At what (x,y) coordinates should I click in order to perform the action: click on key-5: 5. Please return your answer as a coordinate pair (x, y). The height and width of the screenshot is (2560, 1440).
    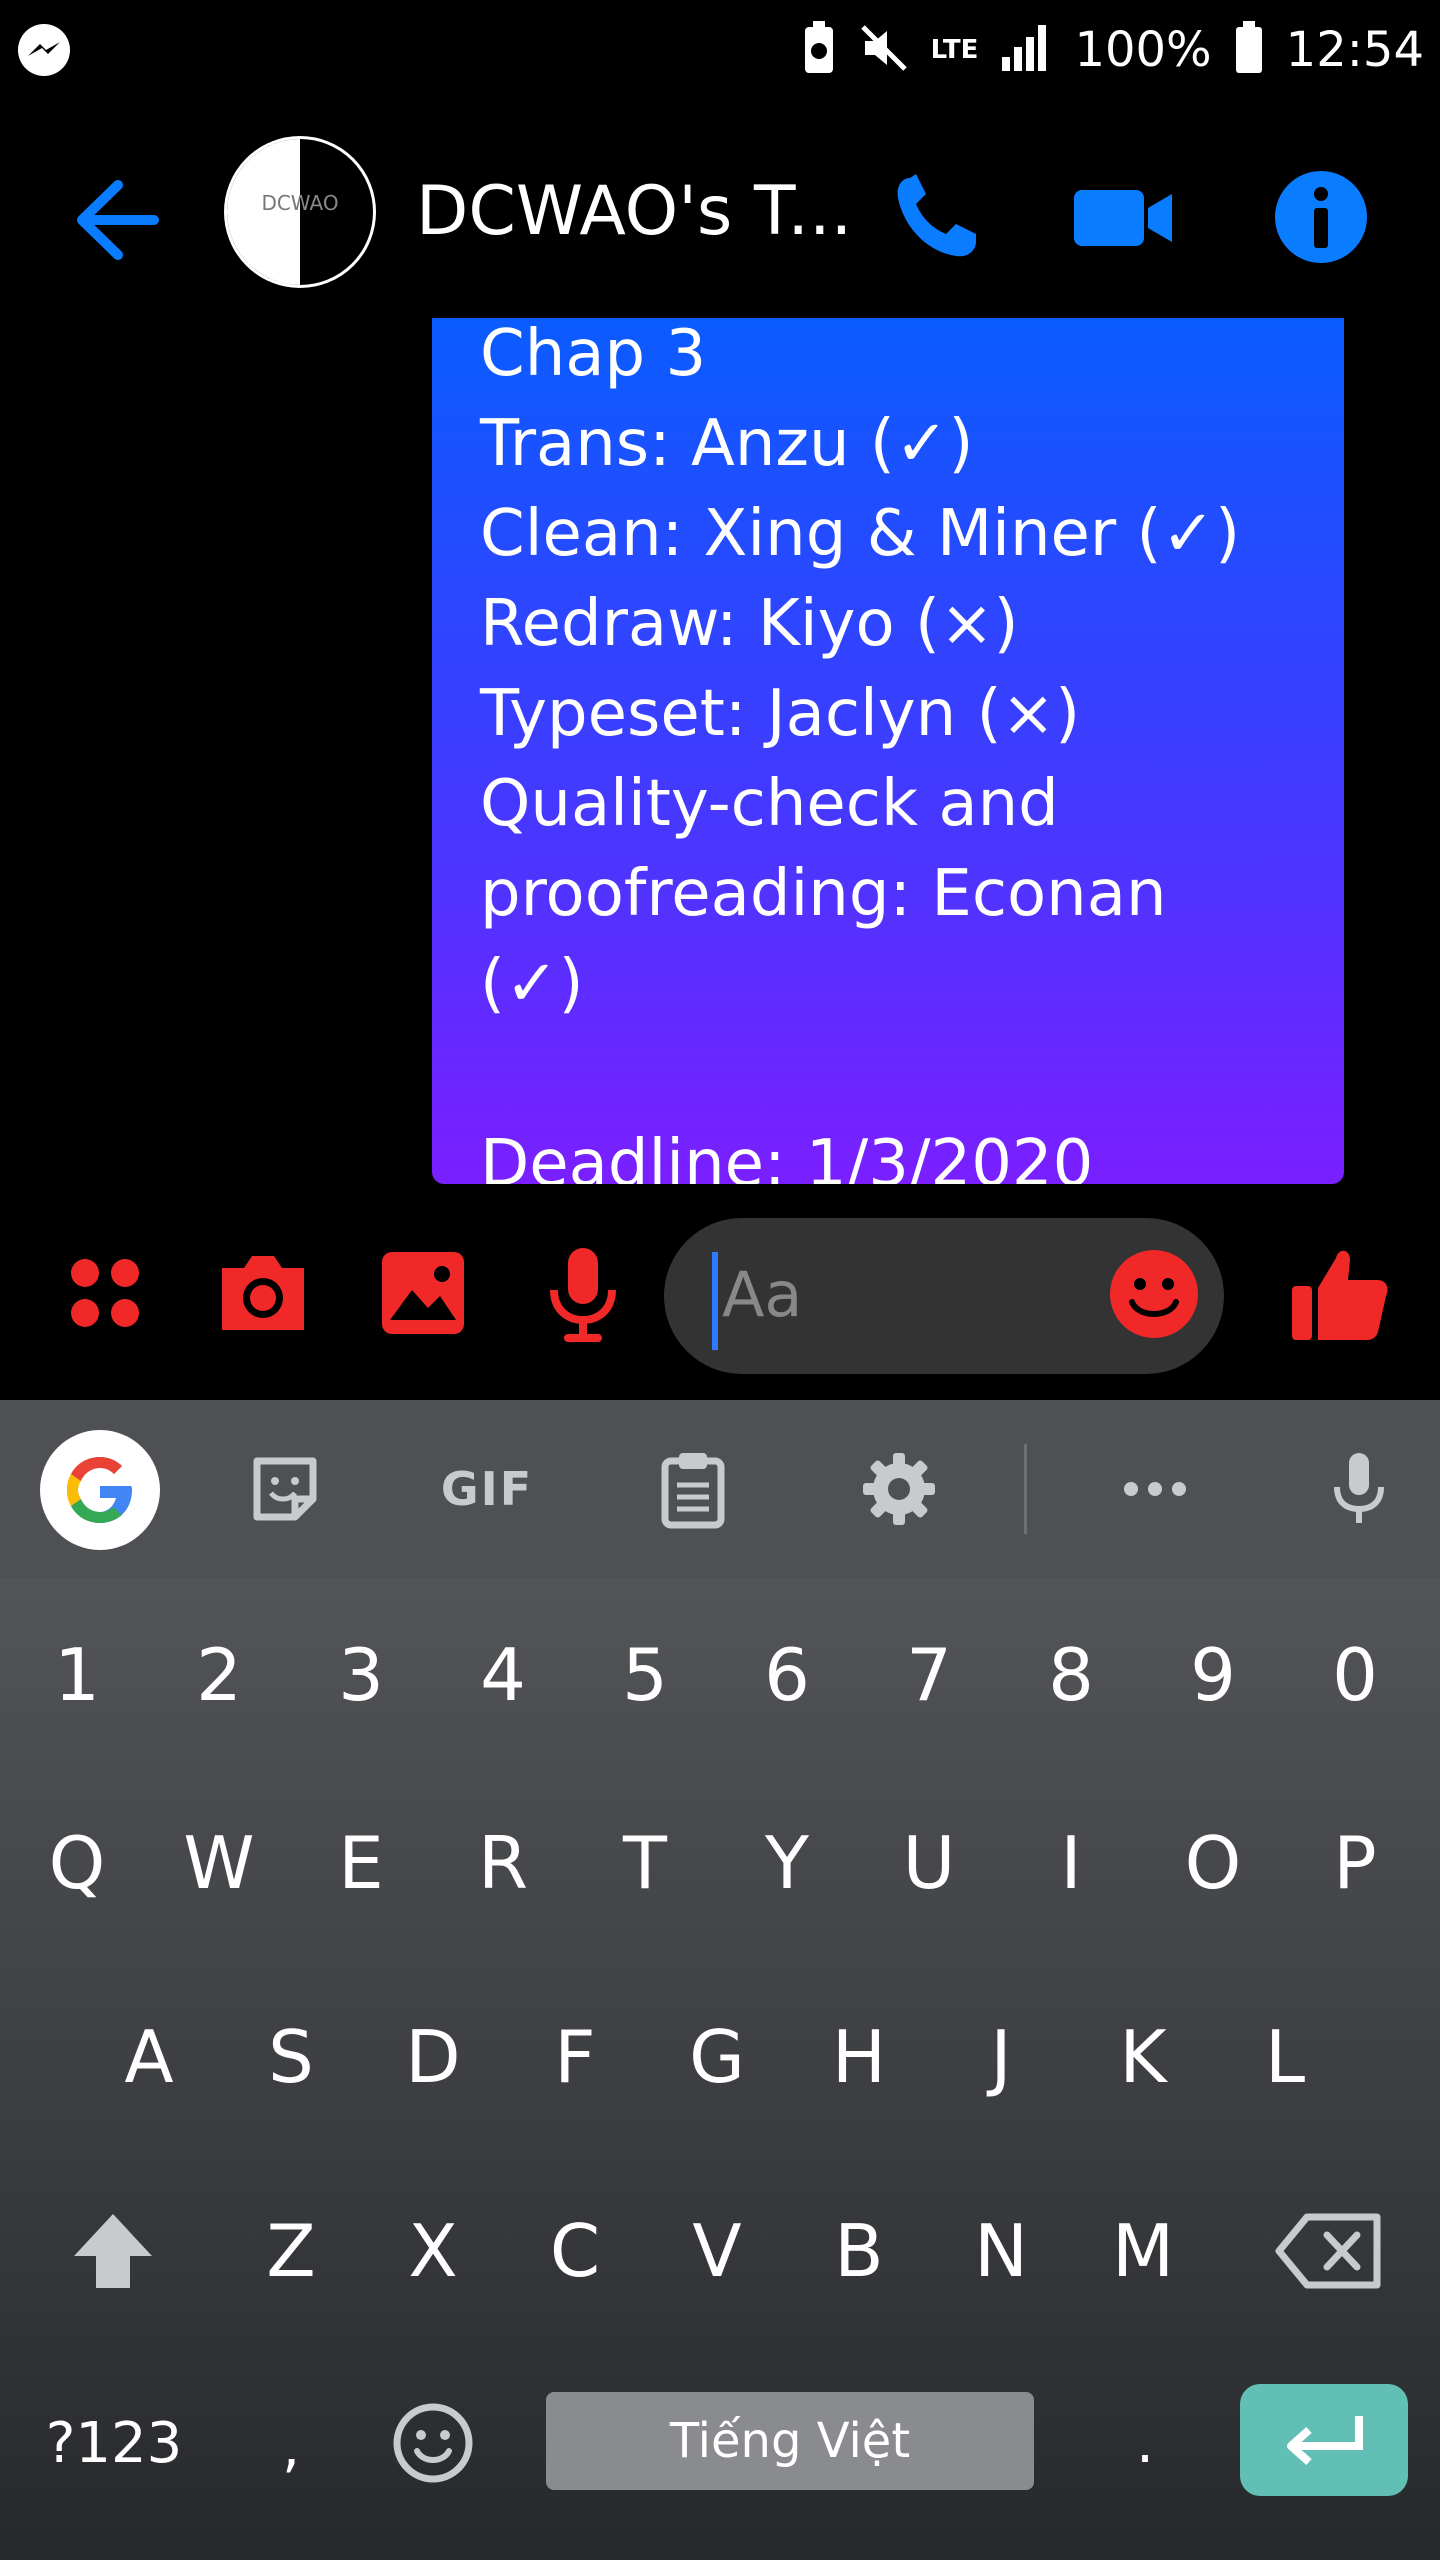
    Looking at the image, I should click on (645, 1675).